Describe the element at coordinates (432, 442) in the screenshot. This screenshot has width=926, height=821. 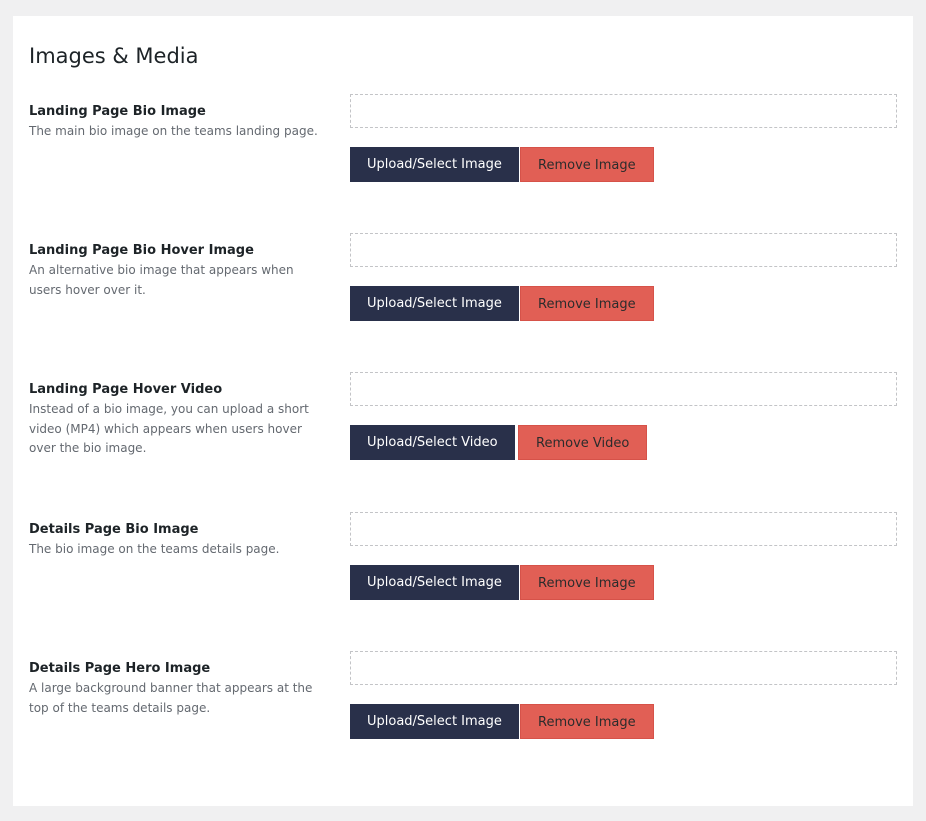
I see `upload-select-video-button: Upload/Select Video` at that location.